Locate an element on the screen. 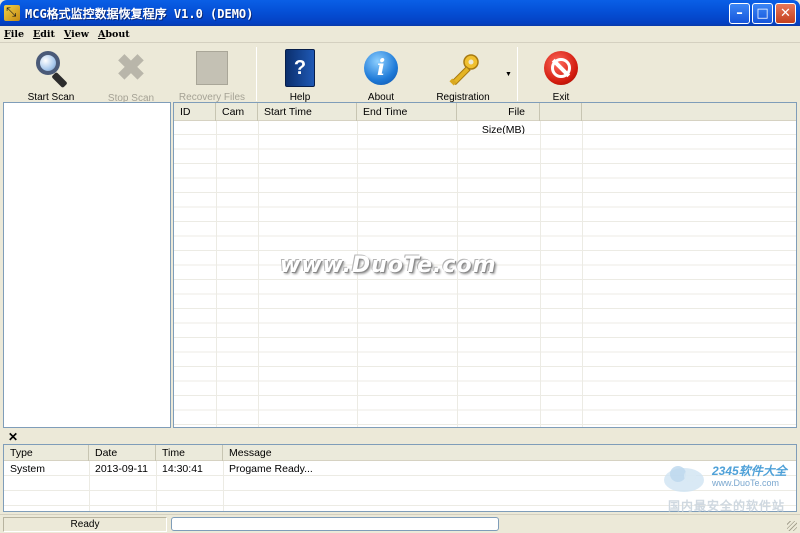 Image resolution: width=800 pixels, height=533 pixels. log-column-time: Time is located at coordinates (189, 453).